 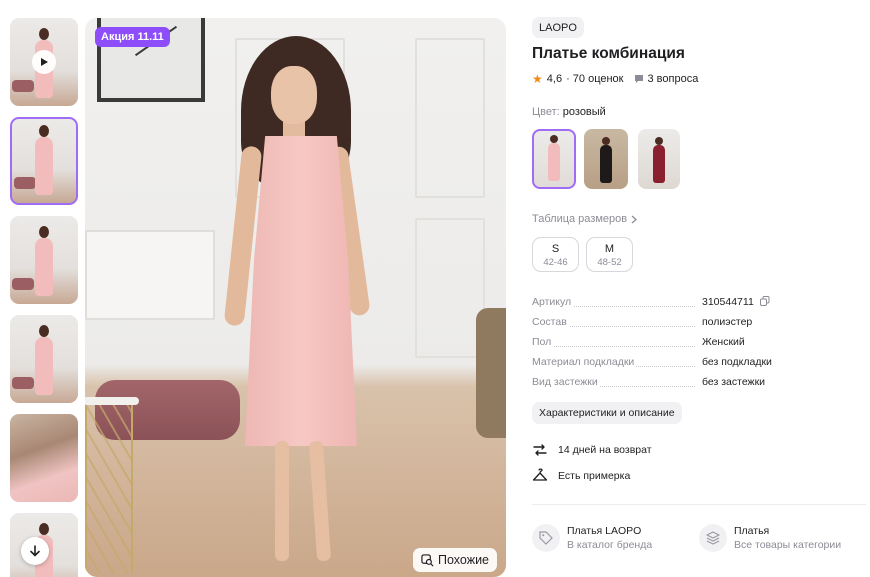 What do you see at coordinates (558, 27) in the screenshot?
I see `brand-chip: LAOPO` at bounding box center [558, 27].